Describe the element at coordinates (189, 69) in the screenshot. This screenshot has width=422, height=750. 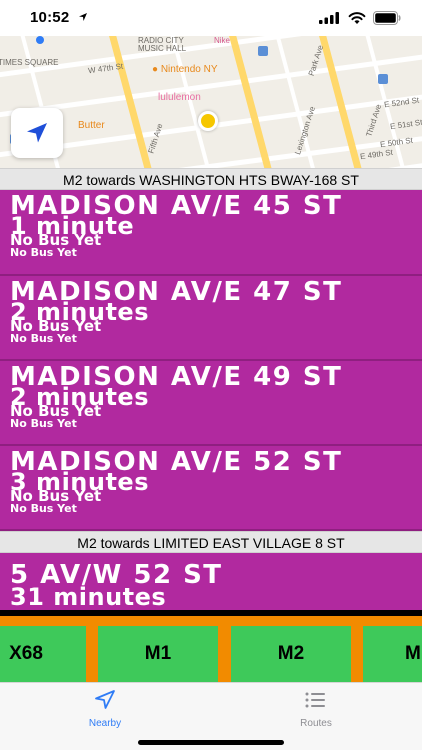
I see `map-poi-nintendo-label: Nintendo NY` at that location.